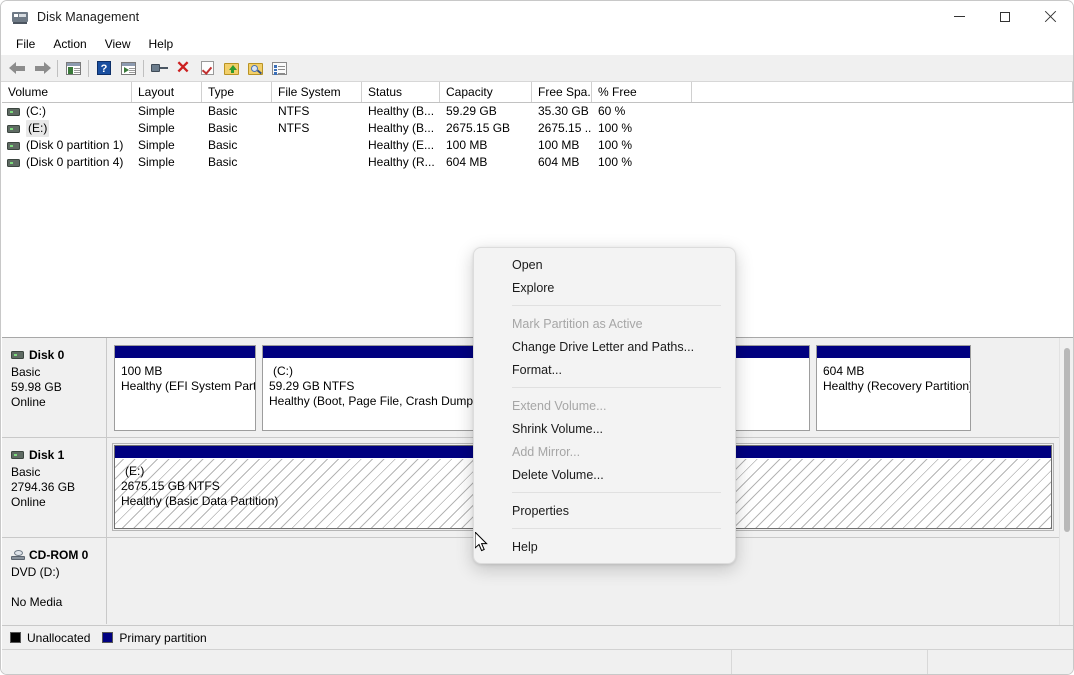  I want to click on legend-swatch-primary-partition, so click(108, 637).